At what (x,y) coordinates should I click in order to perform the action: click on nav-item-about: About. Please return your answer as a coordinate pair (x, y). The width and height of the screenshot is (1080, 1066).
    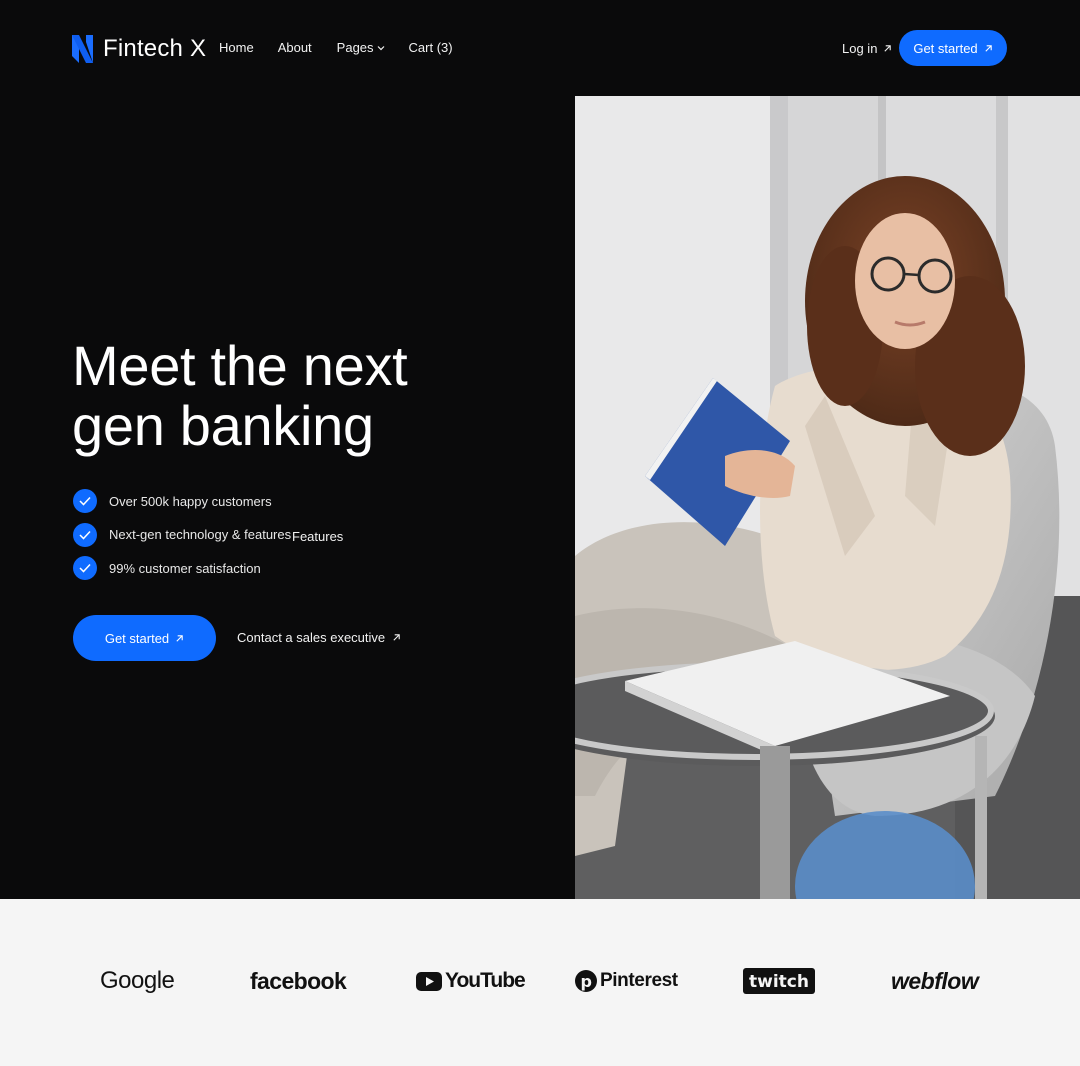
    Looking at the image, I should click on (295, 47).